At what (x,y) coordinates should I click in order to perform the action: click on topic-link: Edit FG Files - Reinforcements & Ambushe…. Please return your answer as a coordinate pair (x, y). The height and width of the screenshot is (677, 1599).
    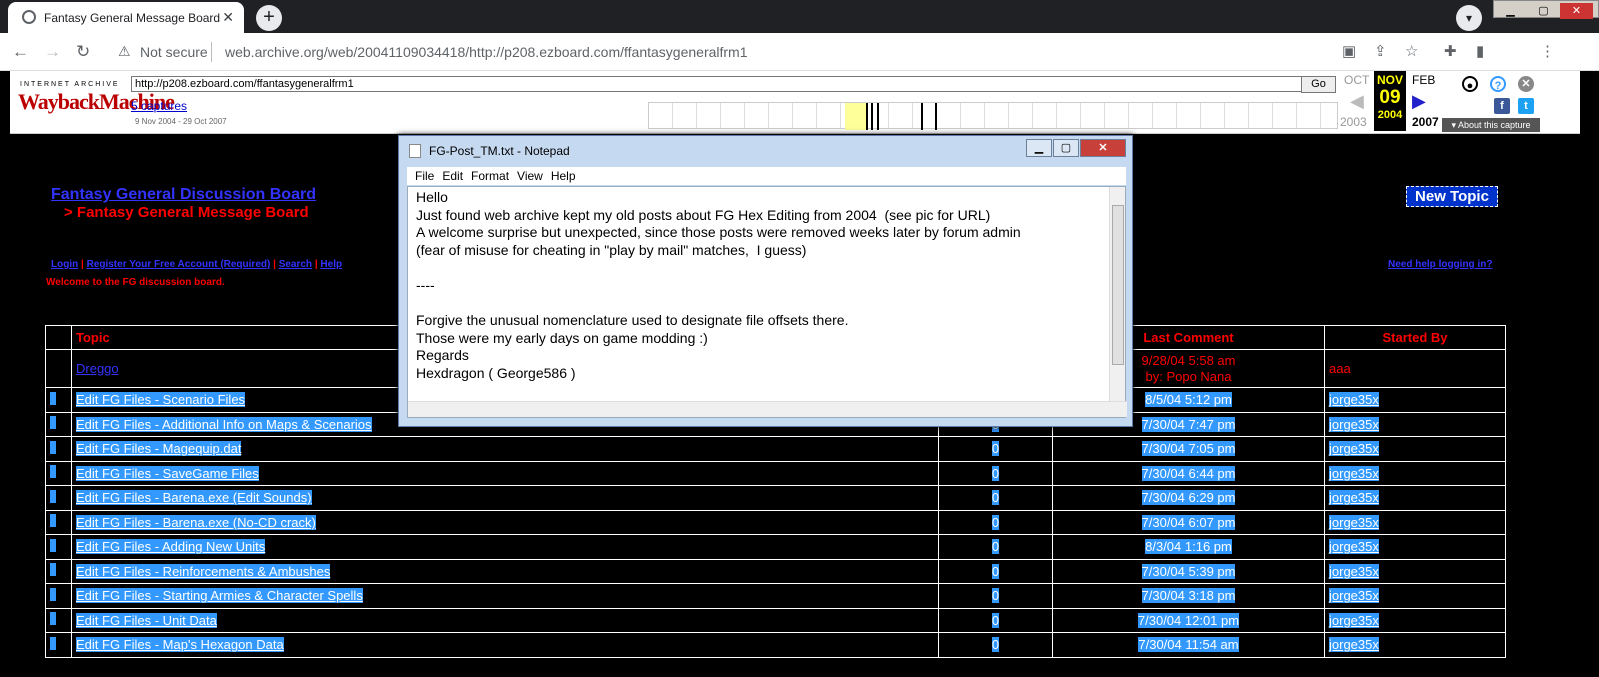
    Looking at the image, I should click on (203, 571).